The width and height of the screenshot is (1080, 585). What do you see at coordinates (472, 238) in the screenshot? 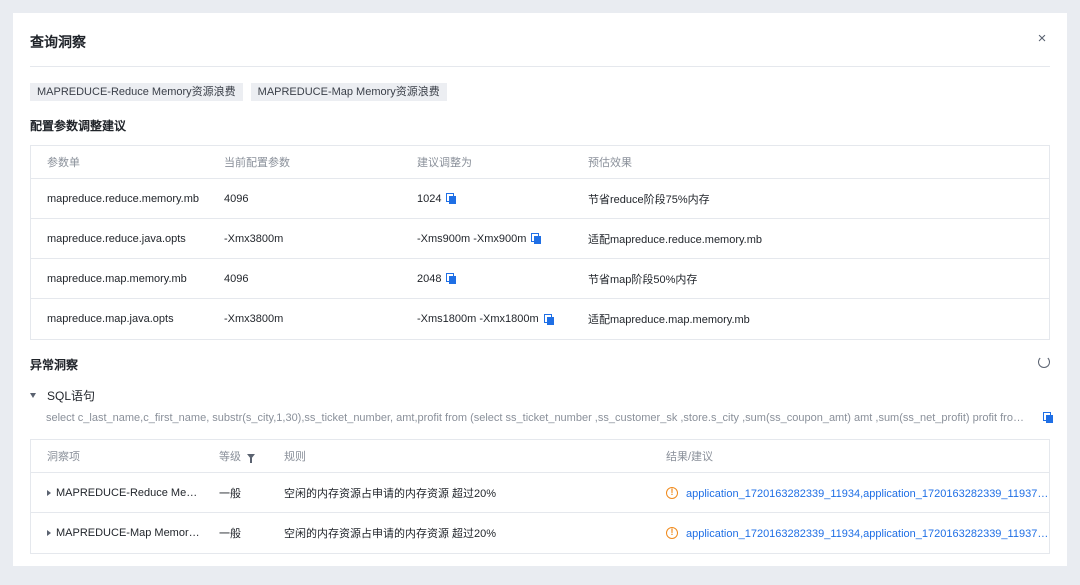
I see `suggest-value: -Xms900m -Xmx900m` at bounding box center [472, 238].